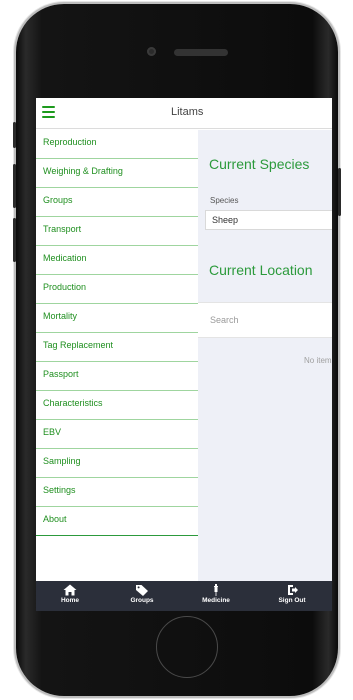  Describe the element at coordinates (117, 289) in the screenshot. I see `sidebar-item-production: Production` at that location.